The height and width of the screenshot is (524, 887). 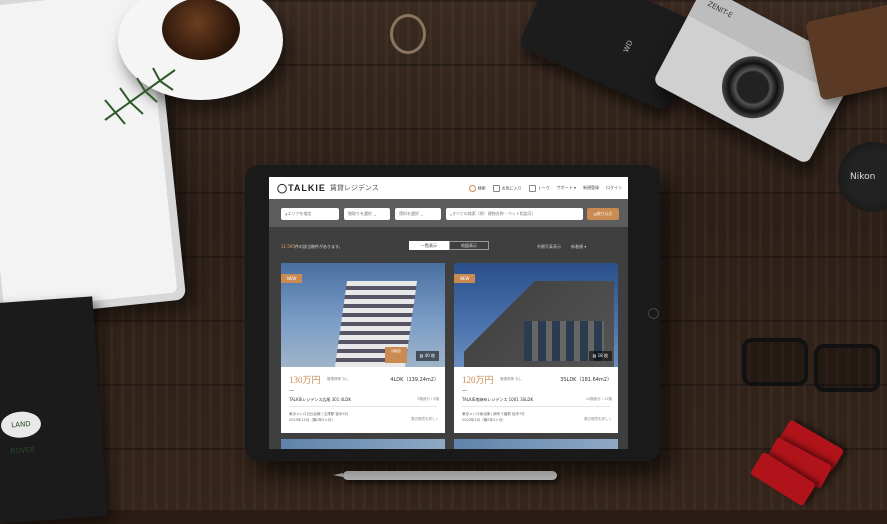 What do you see at coordinates (536, 315) in the screenshot?
I see `property-photo: NEW ▨ 18 枚` at bounding box center [536, 315].